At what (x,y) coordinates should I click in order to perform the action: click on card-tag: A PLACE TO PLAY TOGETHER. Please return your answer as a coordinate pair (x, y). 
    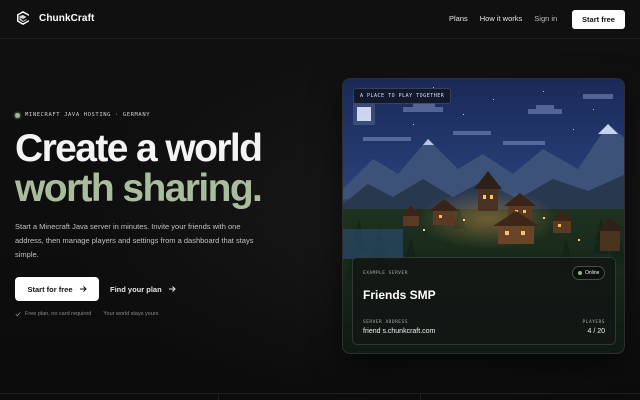
    Looking at the image, I should click on (402, 96).